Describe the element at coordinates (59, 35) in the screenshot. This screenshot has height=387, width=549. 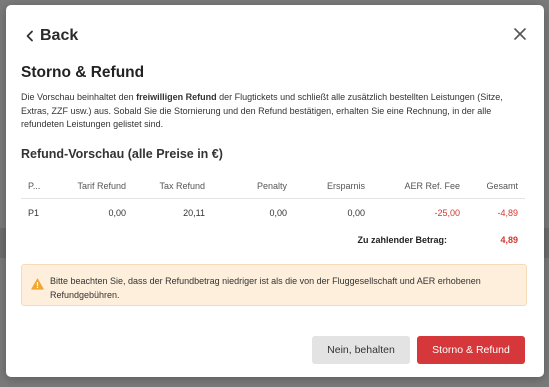
I see `back-label: Back` at that location.